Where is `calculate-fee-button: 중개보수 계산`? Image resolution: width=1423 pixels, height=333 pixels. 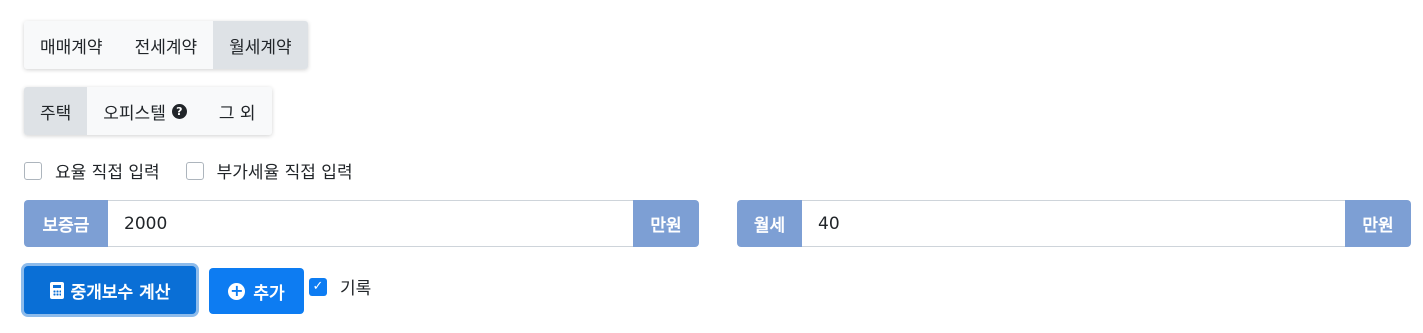
calculate-fee-button: 중개보수 계산 is located at coordinates (110, 290).